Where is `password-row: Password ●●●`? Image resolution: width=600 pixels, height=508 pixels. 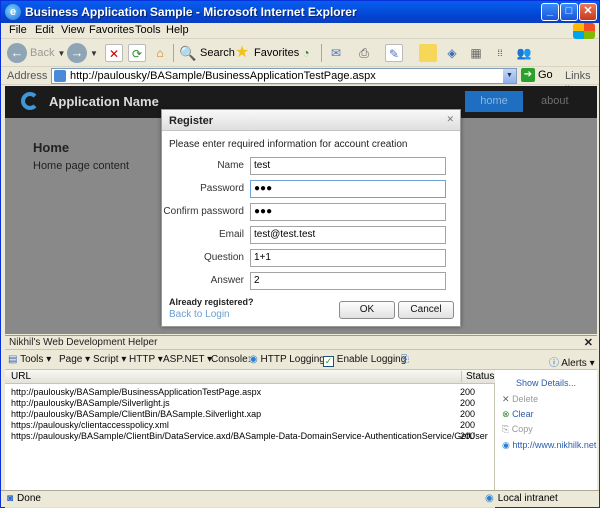 password-row: Password ●●● is located at coordinates (311, 189).